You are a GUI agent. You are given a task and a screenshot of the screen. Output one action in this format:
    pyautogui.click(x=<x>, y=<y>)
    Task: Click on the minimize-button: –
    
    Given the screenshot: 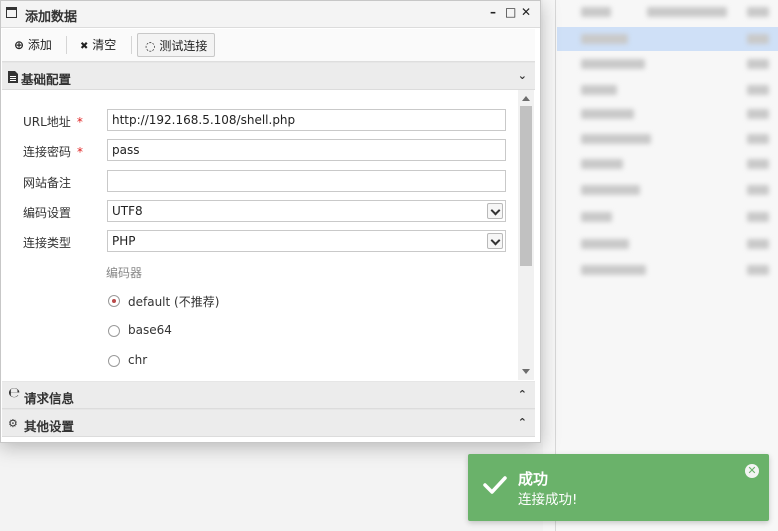 What is the action you would take?
    pyautogui.click(x=493, y=12)
    